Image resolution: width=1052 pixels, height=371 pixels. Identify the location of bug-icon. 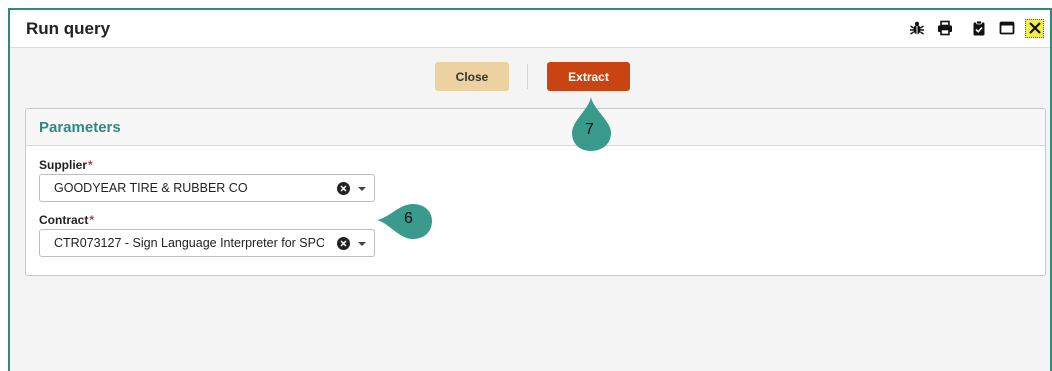
(917, 28).